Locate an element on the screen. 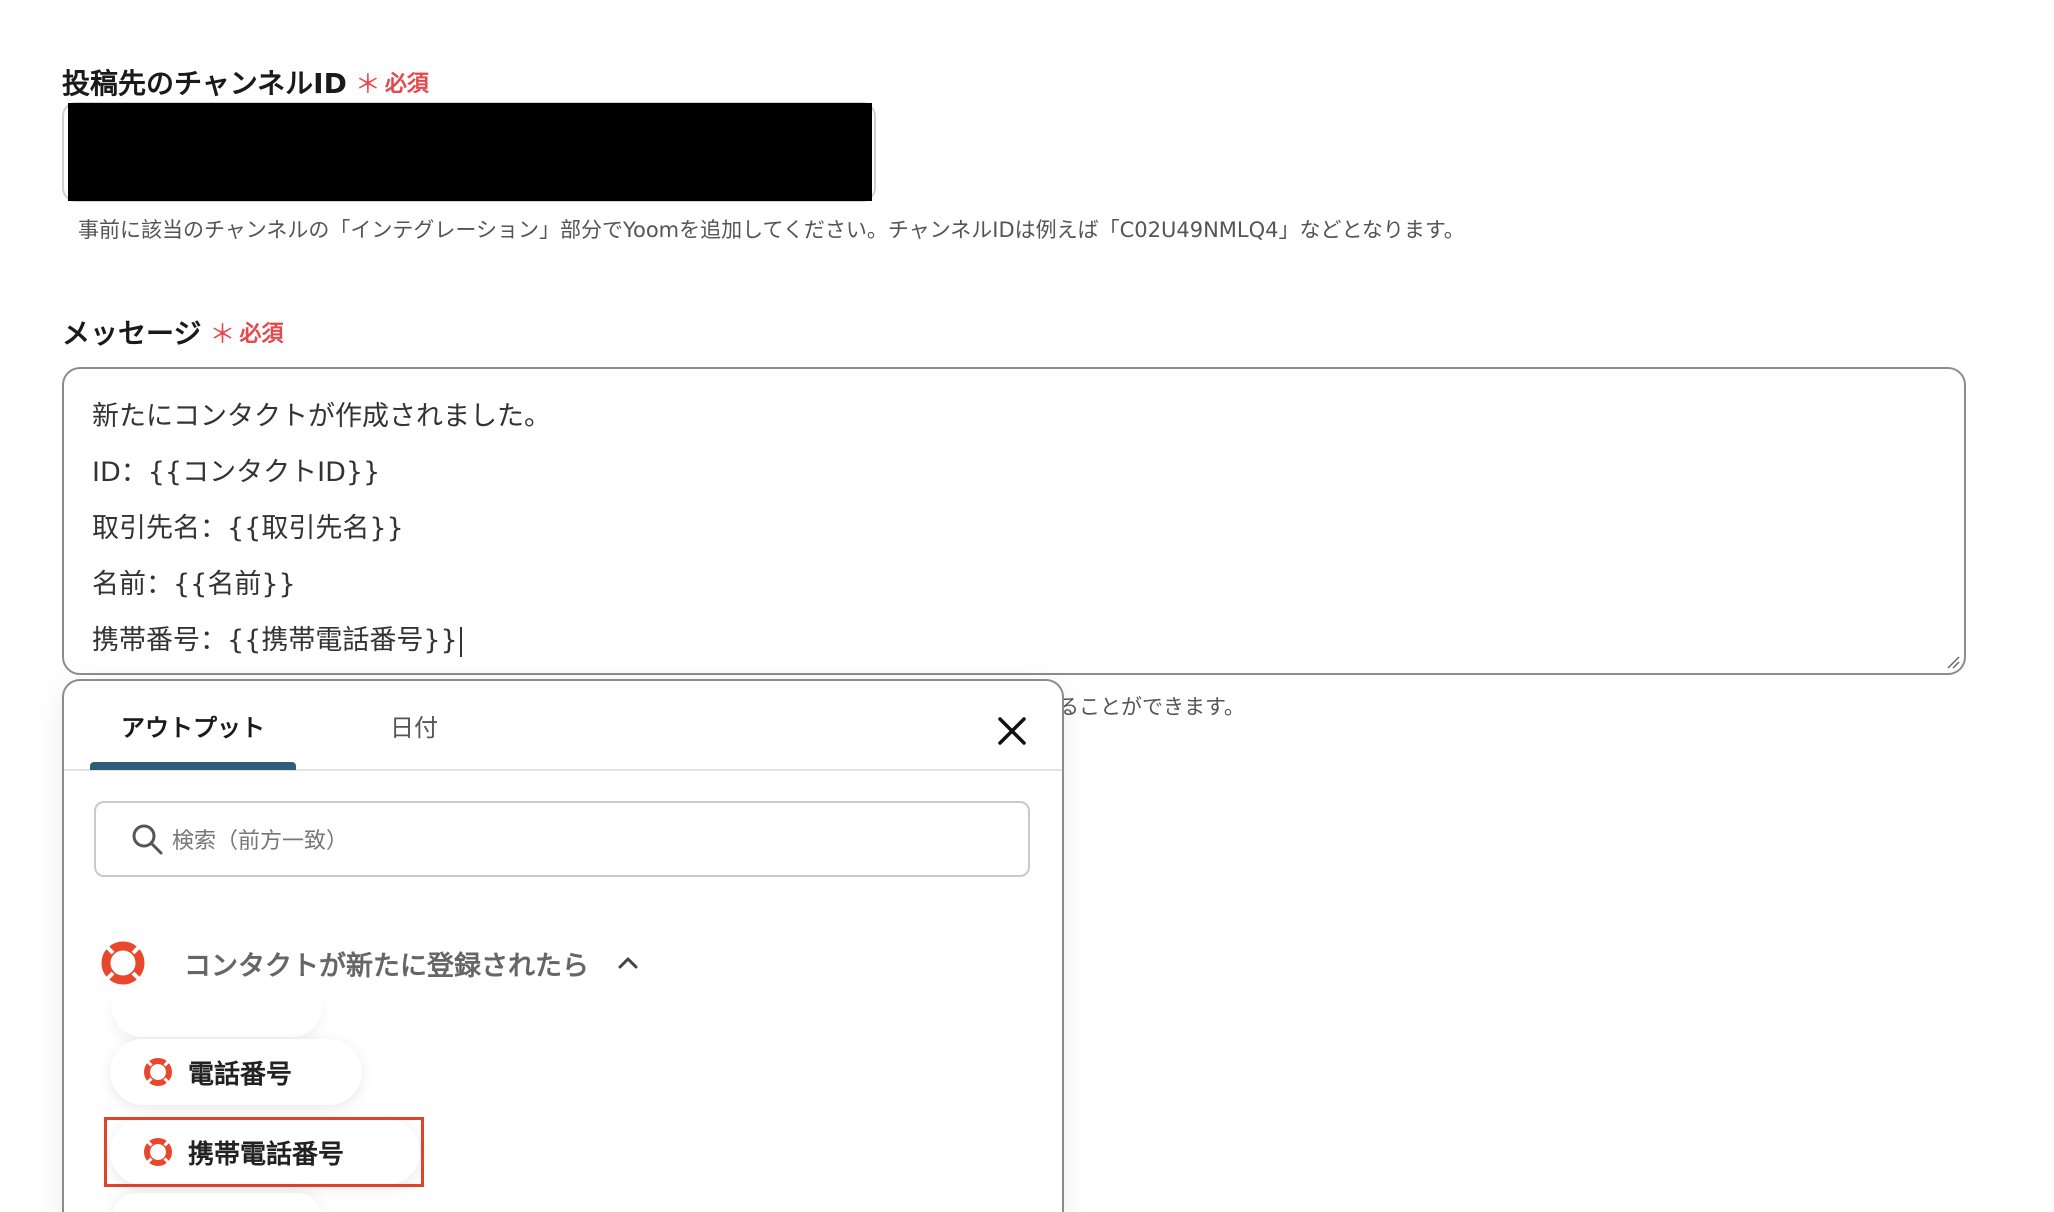 This screenshot has height=1212, width=2054. channel-id-label: 投稿先のチャンネルID ＊ 必須 is located at coordinates (245, 82).